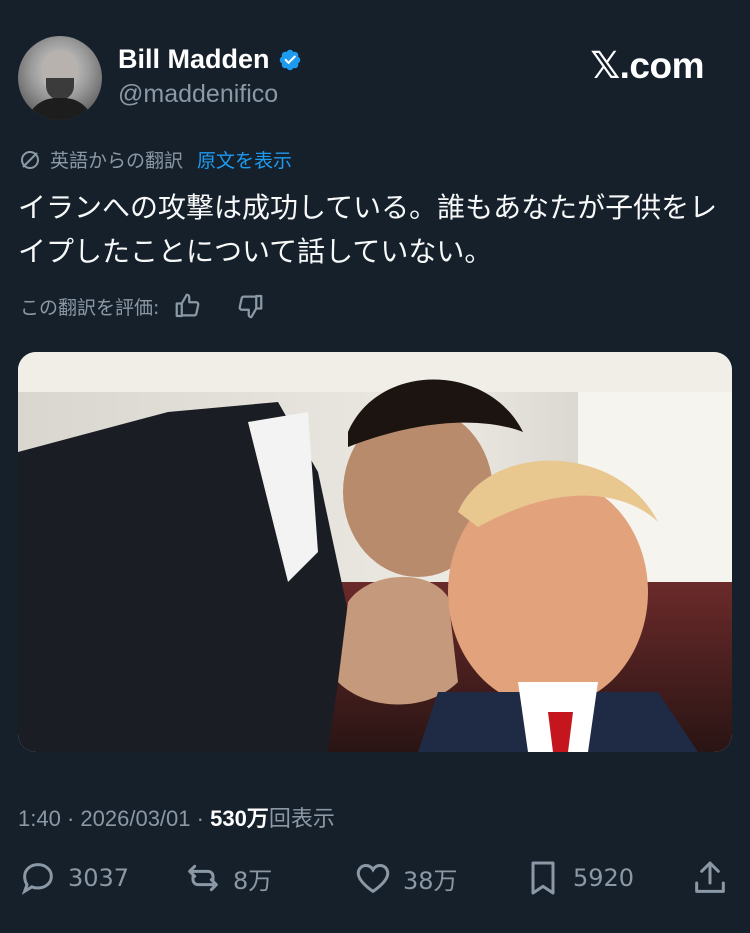 The image size is (750, 933). Describe the element at coordinates (194, 59) in the screenshot. I see `author-name: Bill Madden` at that location.